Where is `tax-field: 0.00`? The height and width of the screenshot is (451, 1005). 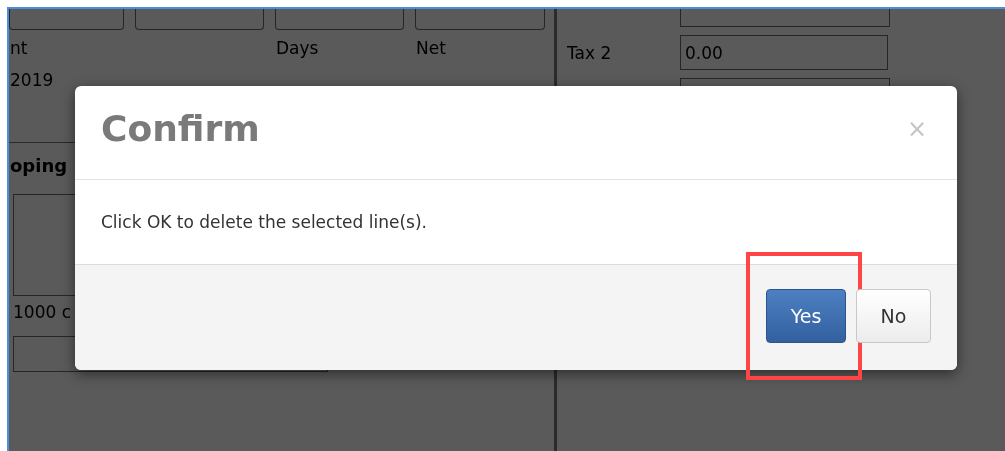 tax-field: 0.00 is located at coordinates (784, 52).